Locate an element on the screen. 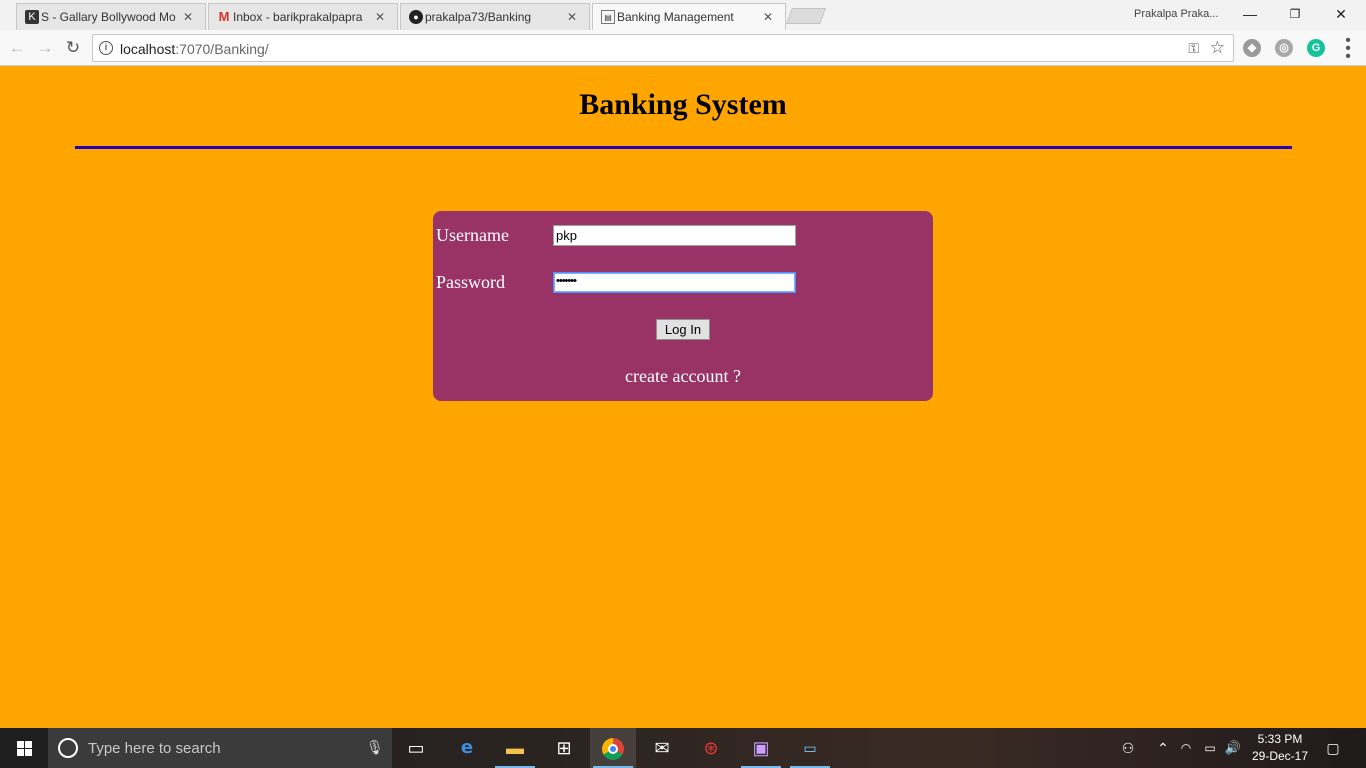 The height and width of the screenshot is (768, 1366). mysql-icon: ▭ is located at coordinates (810, 748).